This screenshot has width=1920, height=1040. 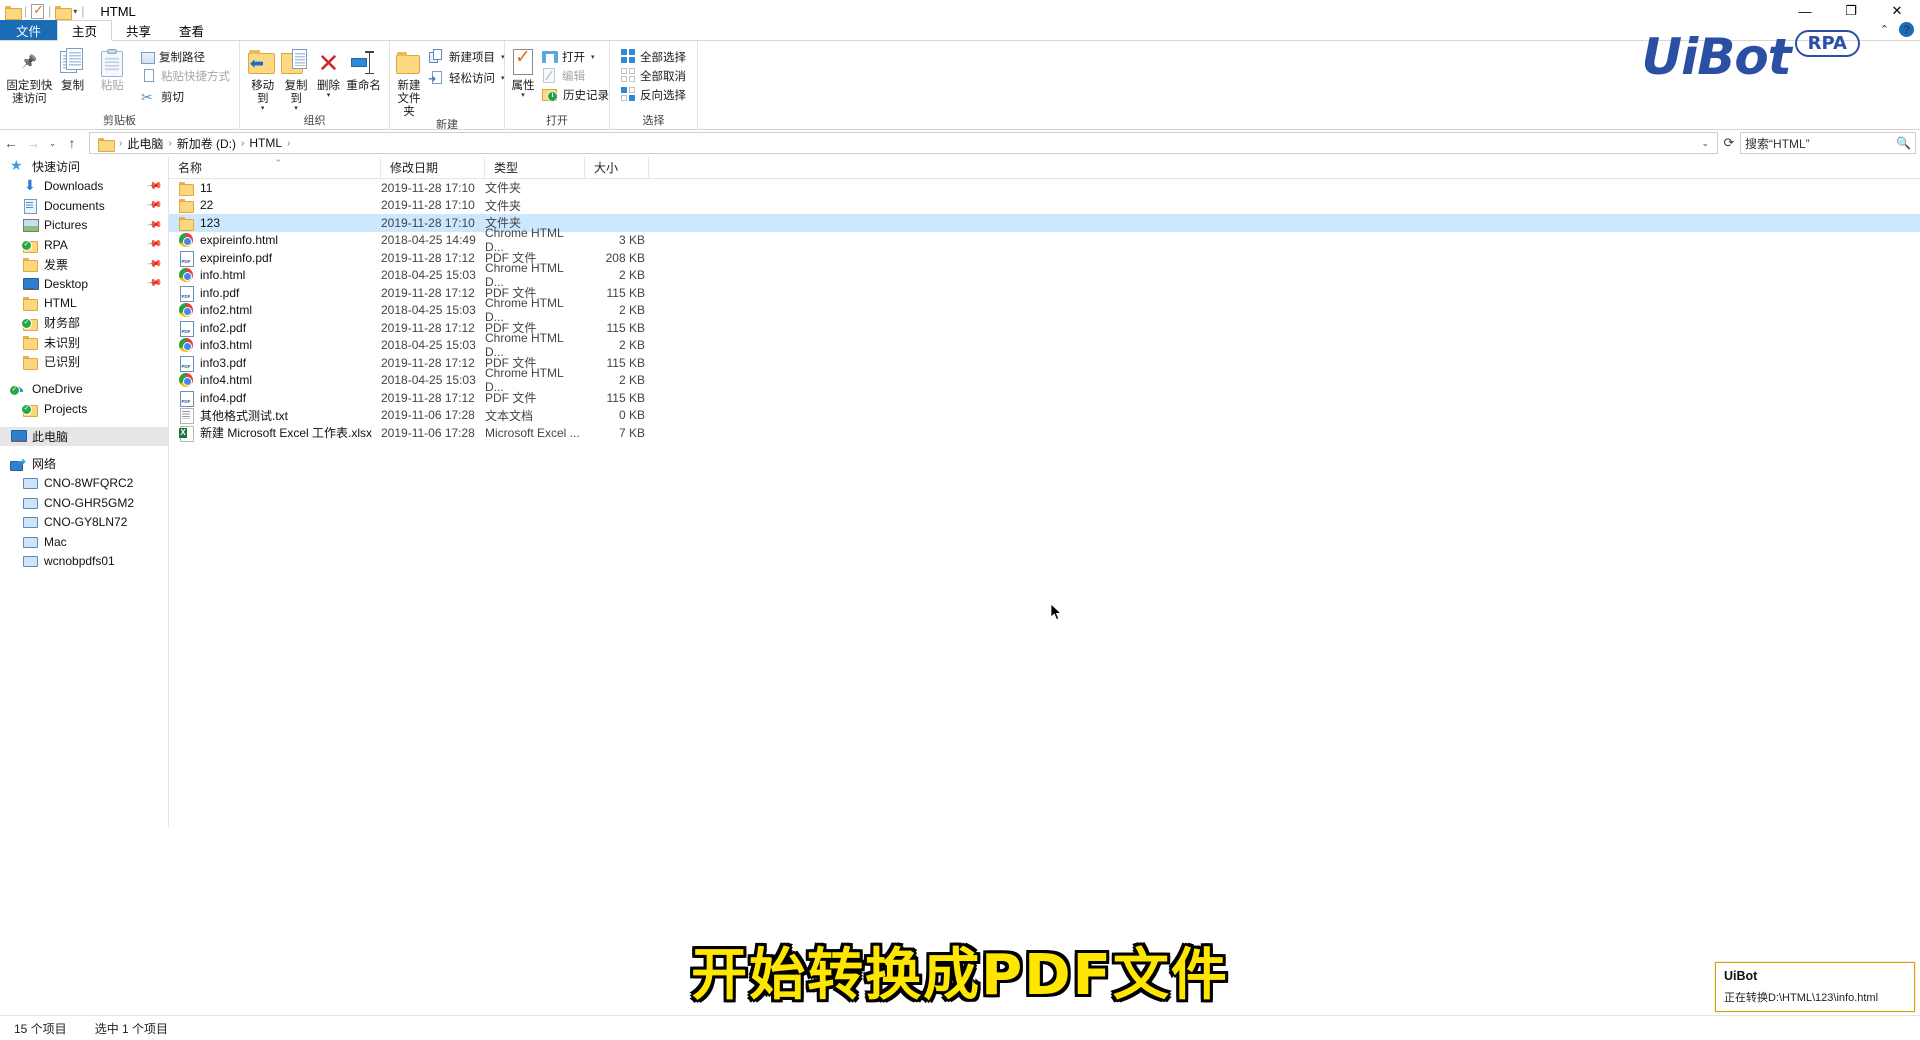 I want to click on new-item-button: 新建项目 ▾, so click(x=467, y=56).